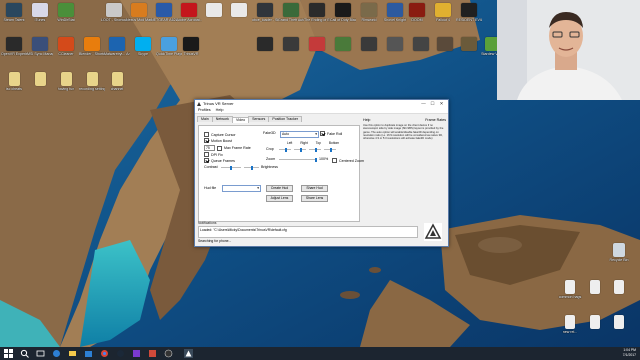 The width and height of the screenshot is (640, 360). Describe the element at coordinates (206, 160) in the screenshot. I see `queue-frames-checkbox` at that location.